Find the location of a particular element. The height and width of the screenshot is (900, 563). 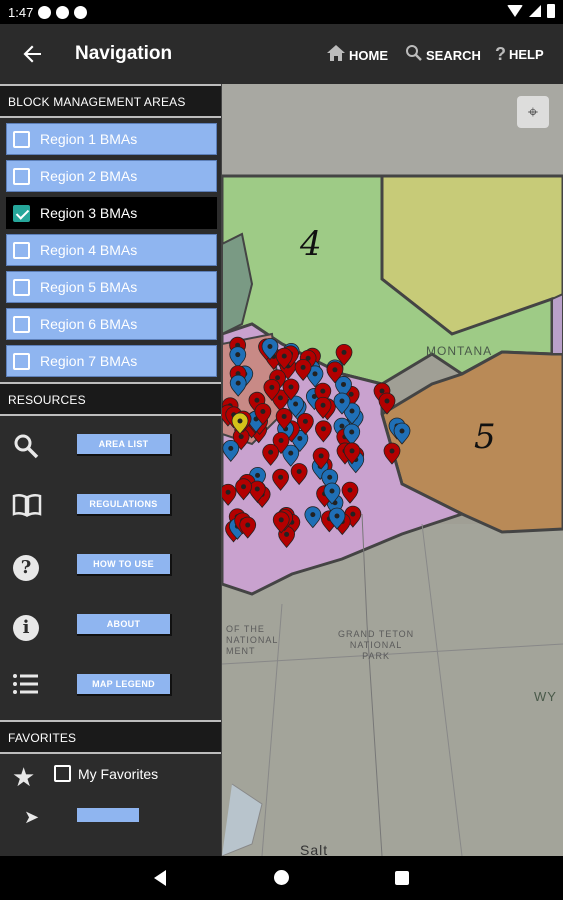

crosshair-icon: ⌖ is located at coordinates (533, 112).